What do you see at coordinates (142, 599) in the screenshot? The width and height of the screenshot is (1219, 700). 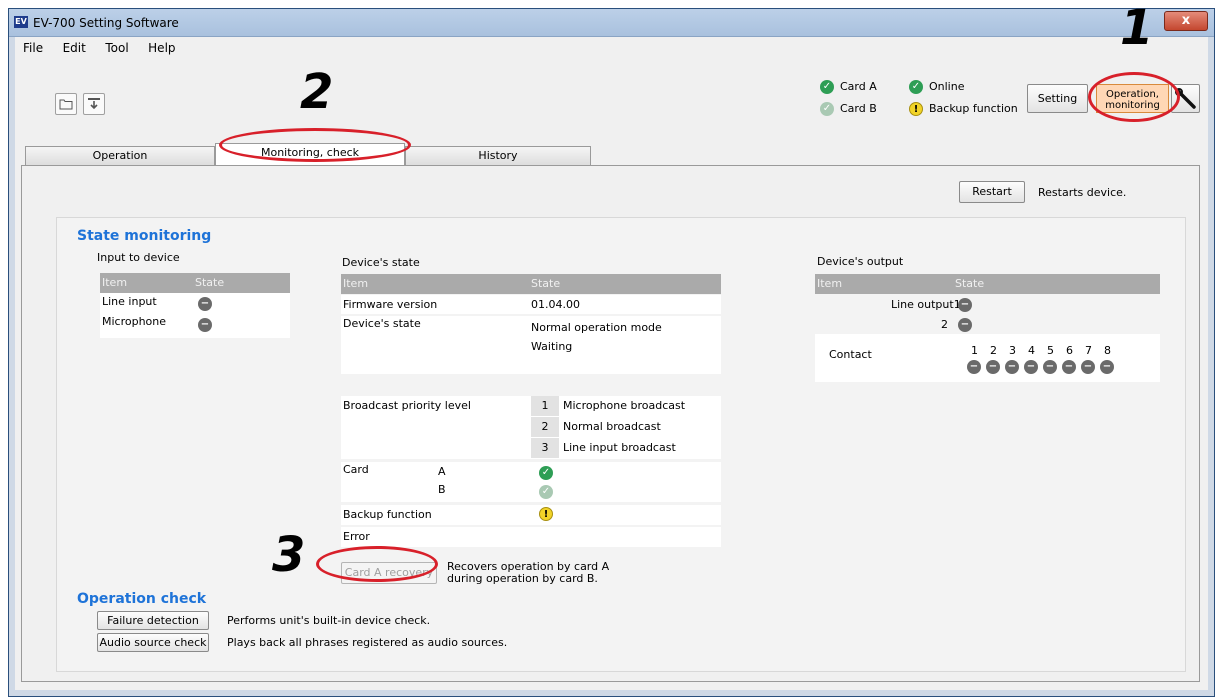 I see `operation-check-title: Operation check` at bounding box center [142, 599].